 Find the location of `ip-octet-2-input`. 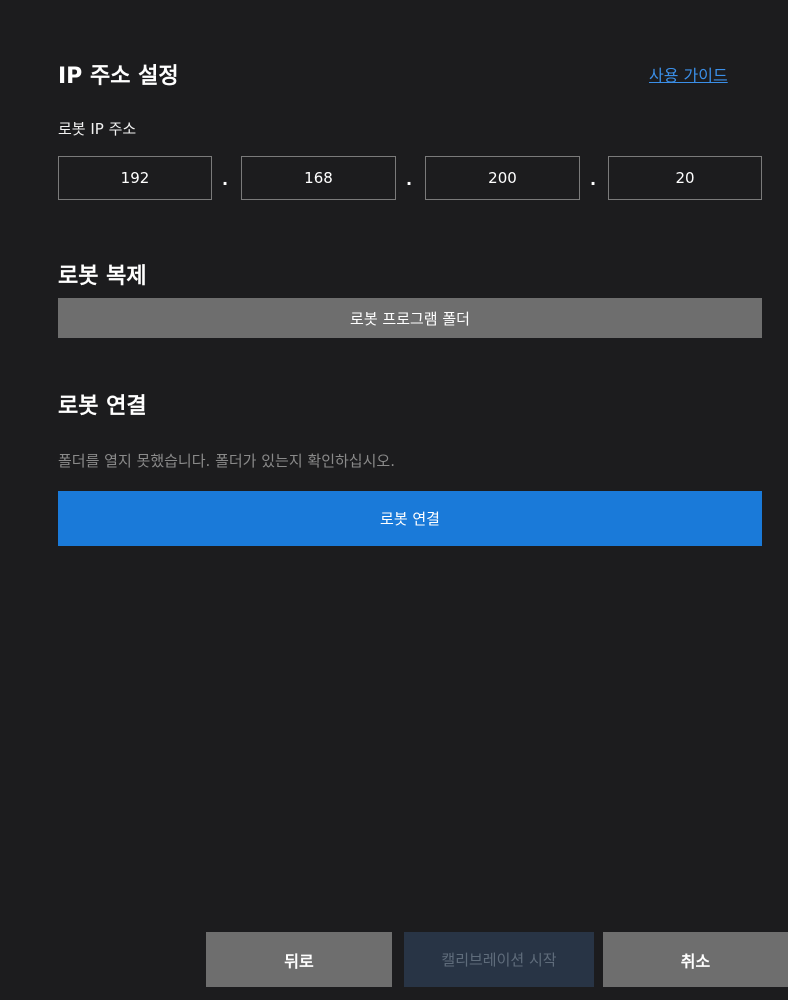

ip-octet-2-input is located at coordinates (318, 178).